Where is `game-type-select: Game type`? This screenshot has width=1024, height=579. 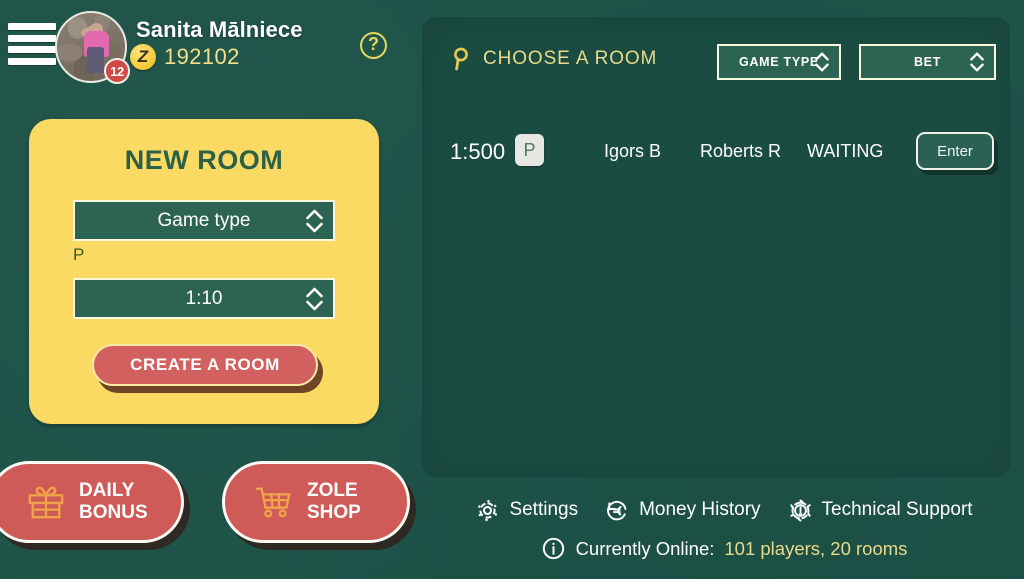
game-type-select: Game type is located at coordinates (204, 220).